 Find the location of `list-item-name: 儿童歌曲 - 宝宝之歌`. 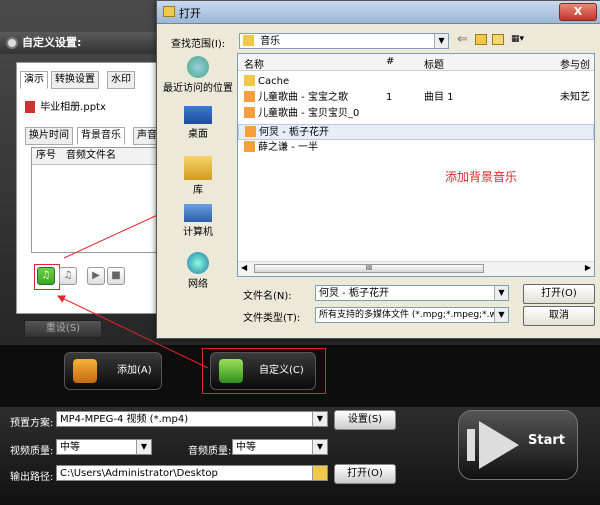

list-item-name: 儿童歌曲 - 宝宝之歌 is located at coordinates (303, 97).